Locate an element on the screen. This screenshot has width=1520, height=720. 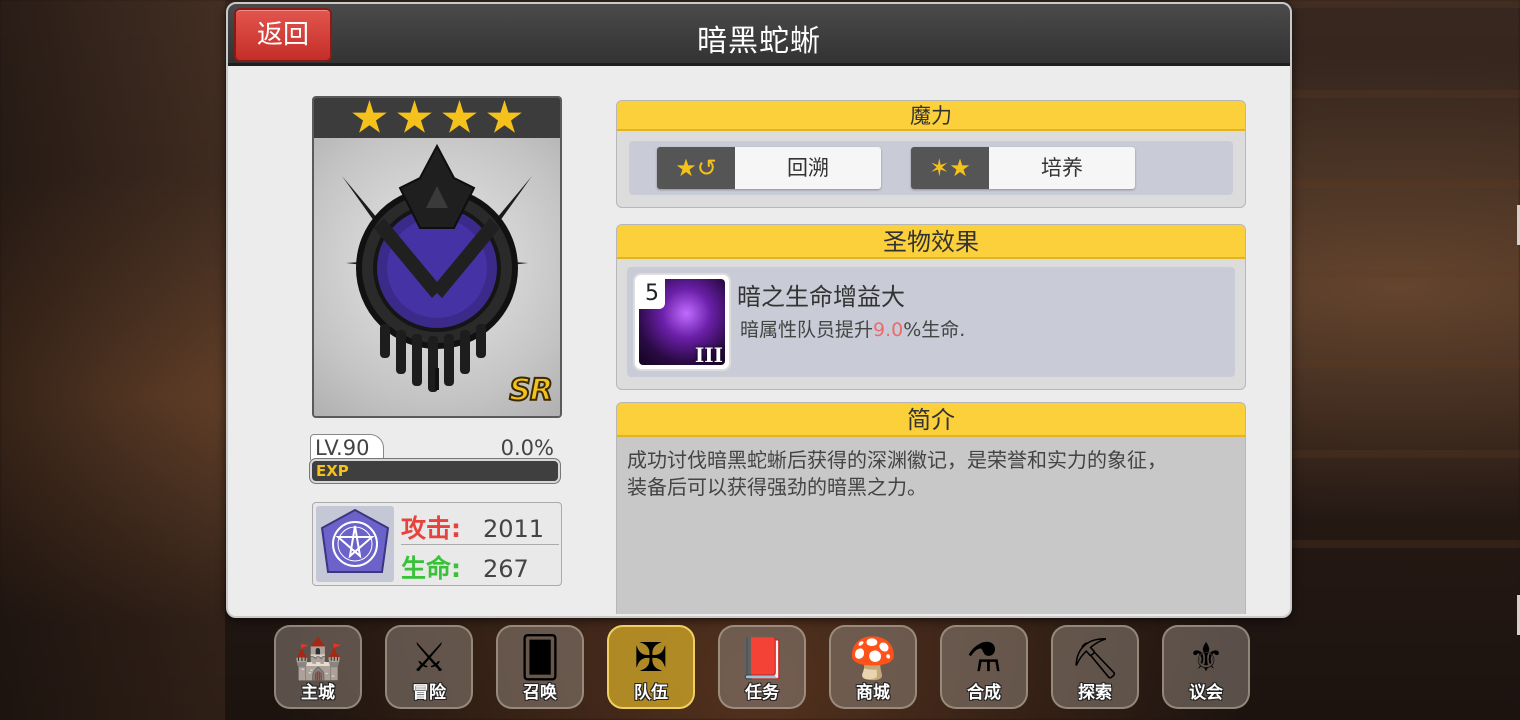
nav-main-city: 🏰 主城 is located at coordinates (318, 667).